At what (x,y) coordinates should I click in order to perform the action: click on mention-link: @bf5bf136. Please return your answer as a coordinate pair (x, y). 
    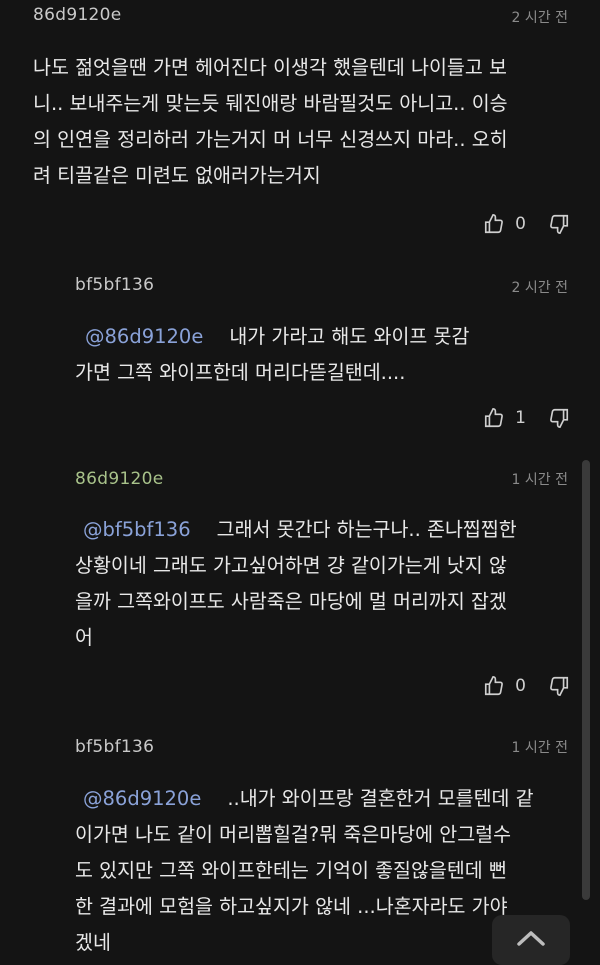
    Looking at the image, I should click on (137, 529).